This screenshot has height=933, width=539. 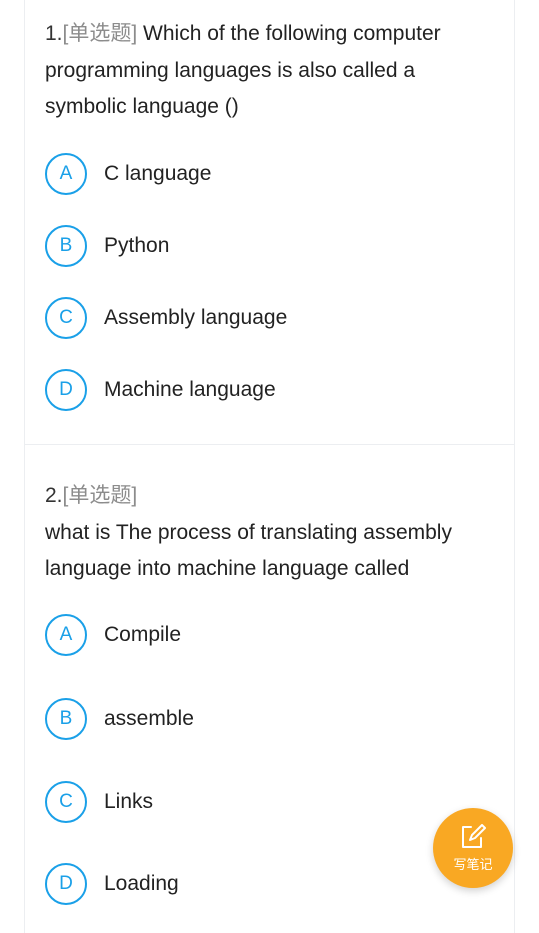 I want to click on option-c: C Assembly language, so click(x=166, y=318).